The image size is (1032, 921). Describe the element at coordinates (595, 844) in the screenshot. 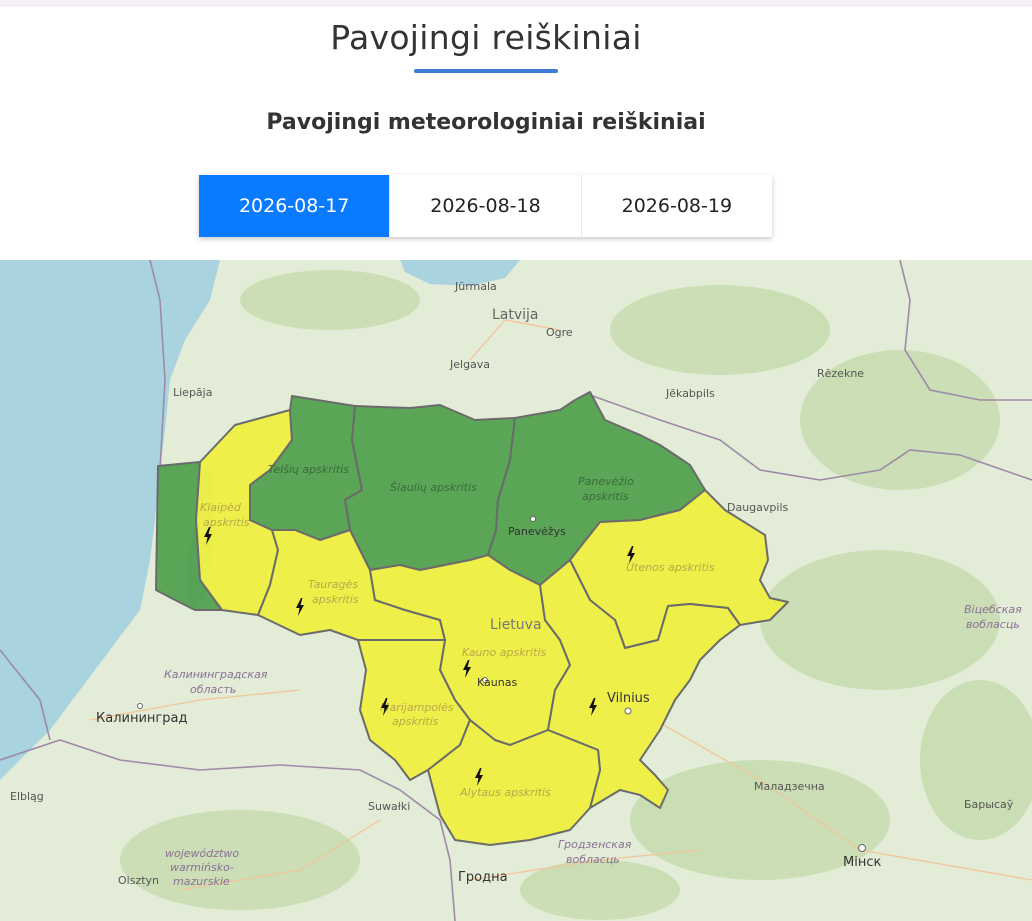

I see `place-grodno-obl-1: Гродзенская` at that location.